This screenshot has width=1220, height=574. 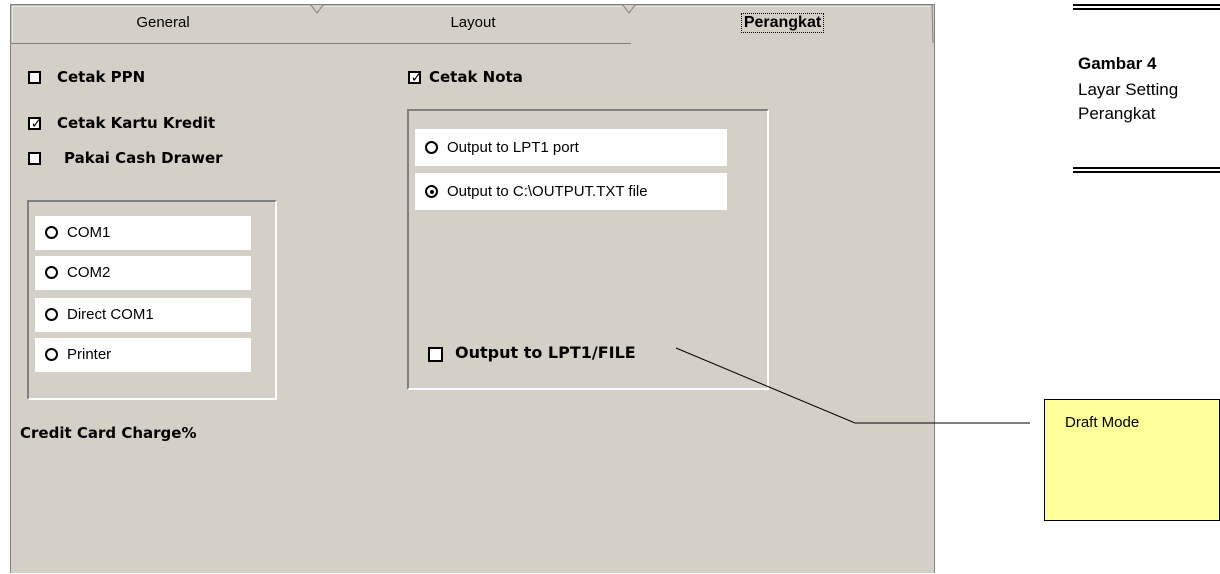 What do you see at coordinates (852, 385) in the screenshot?
I see `callout-connector` at bounding box center [852, 385].